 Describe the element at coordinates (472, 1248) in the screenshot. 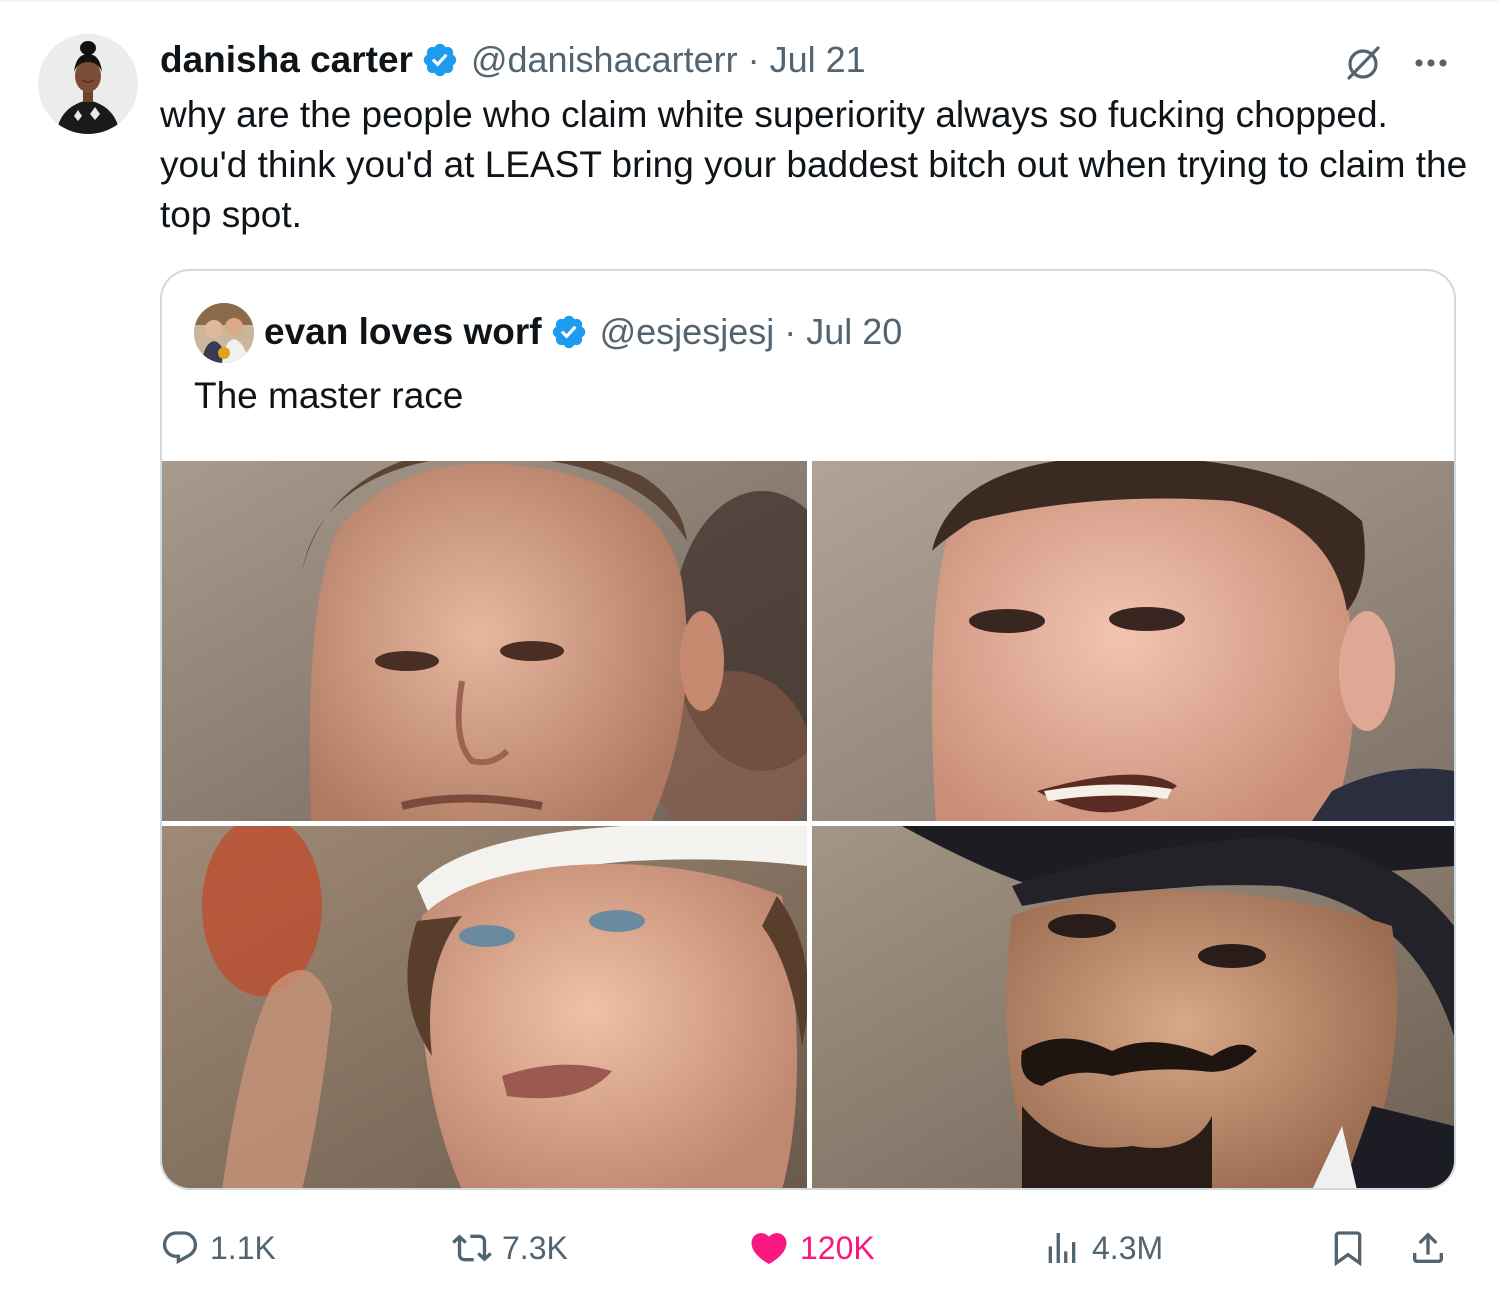

I see `repost-icon` at that location.